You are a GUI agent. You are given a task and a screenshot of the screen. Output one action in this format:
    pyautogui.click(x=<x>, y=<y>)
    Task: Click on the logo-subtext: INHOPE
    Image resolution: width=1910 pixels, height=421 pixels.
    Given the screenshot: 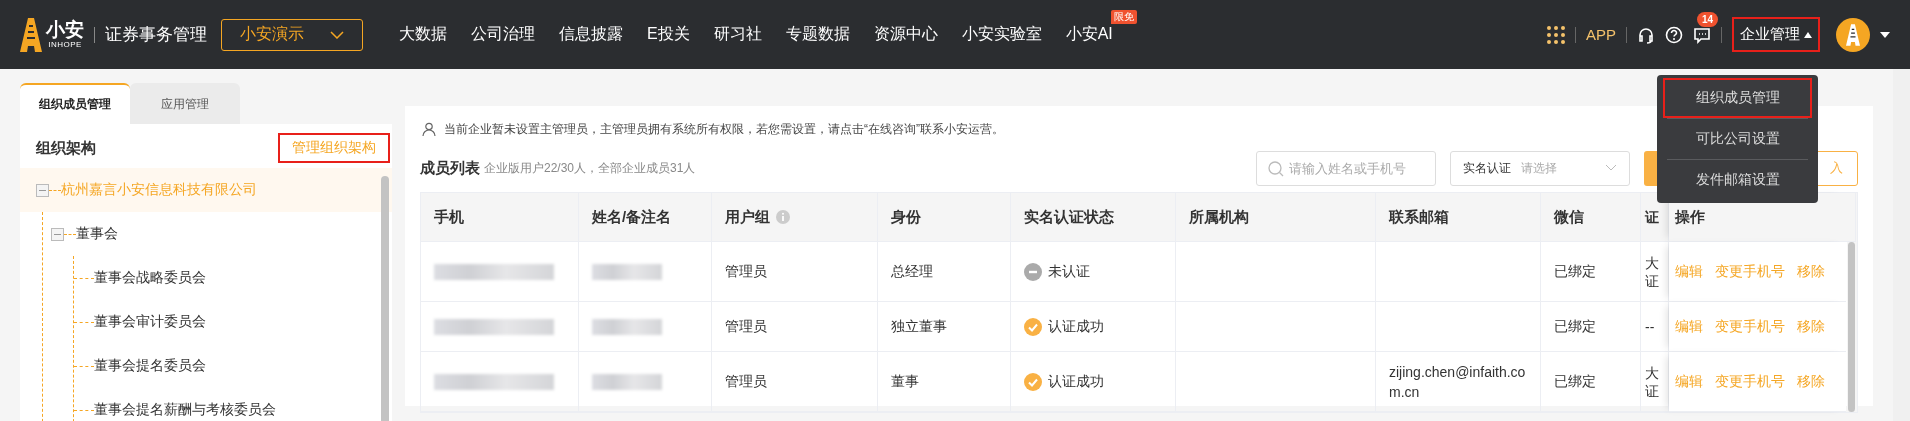 What is the action you would take?
    pyautogui.click(x=65, y=44)
    